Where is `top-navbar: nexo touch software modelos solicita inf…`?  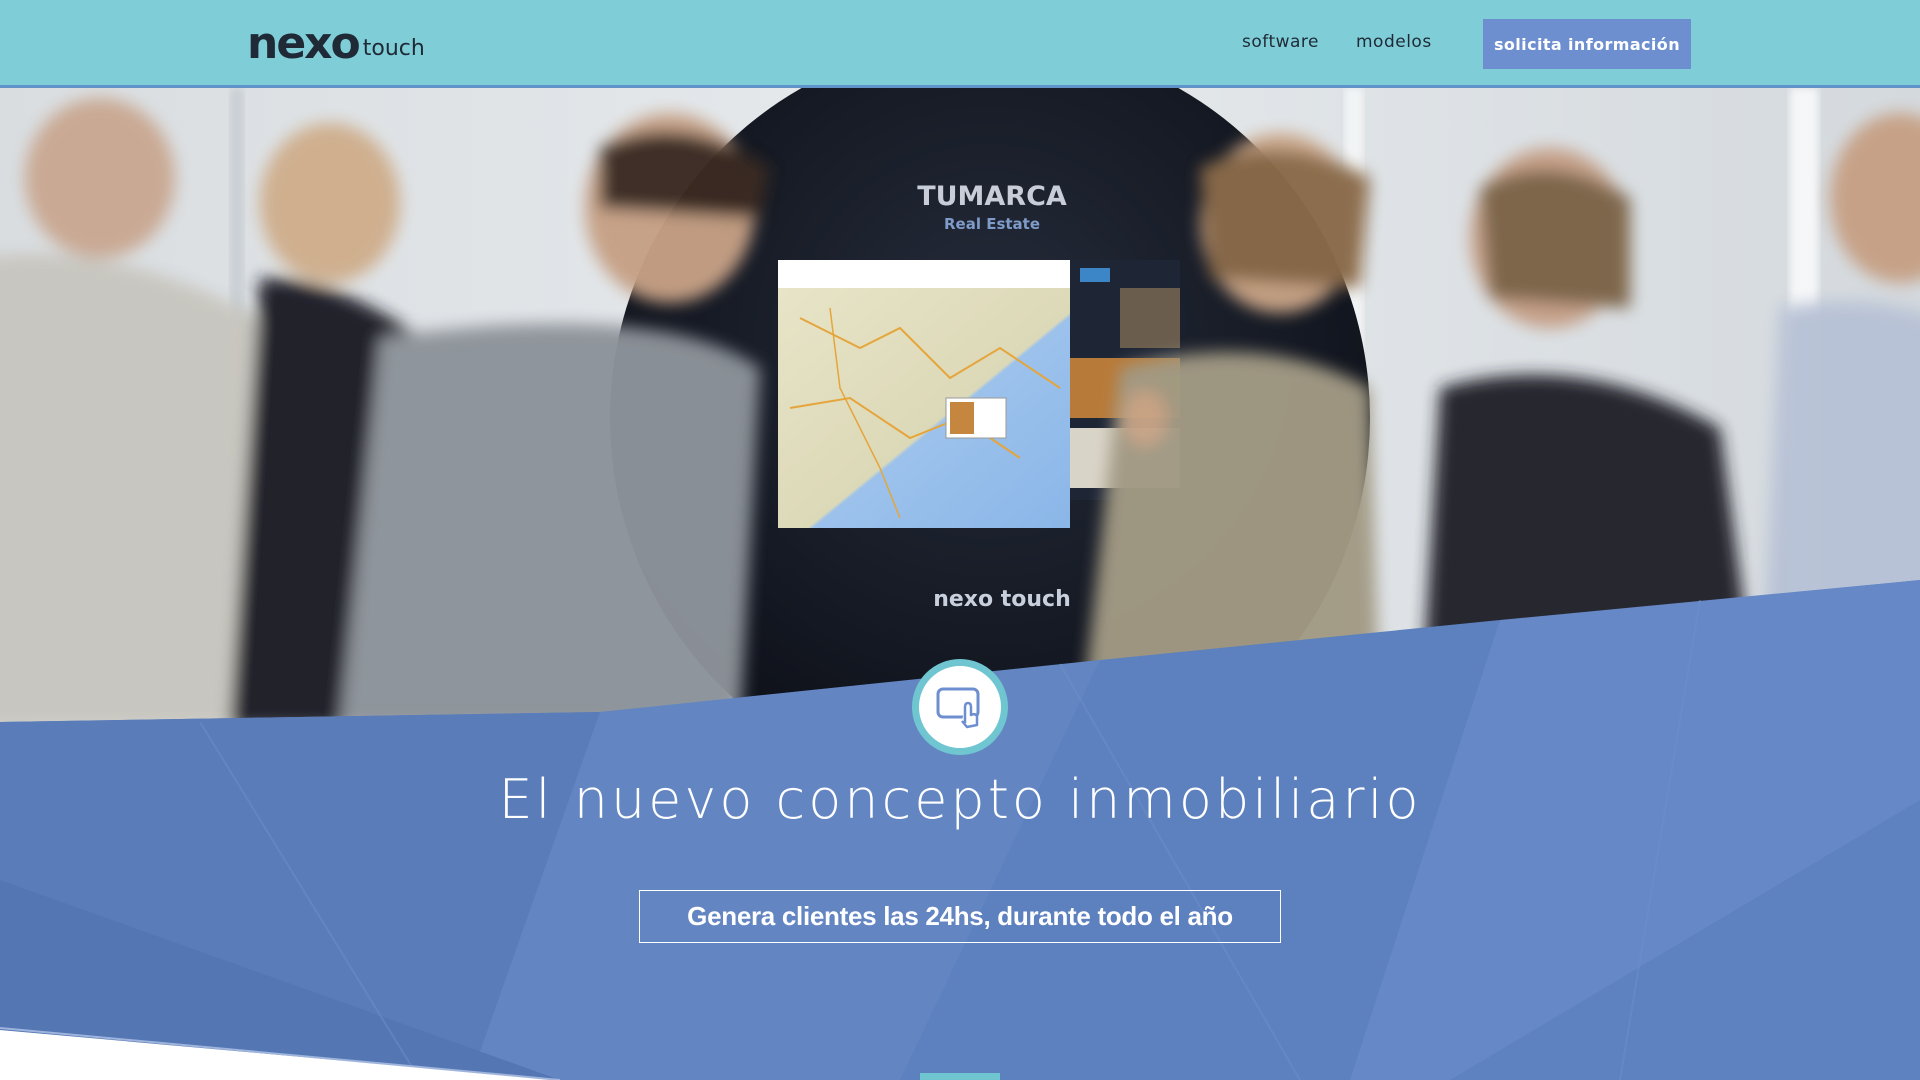
top-navbar: nexo touch software modelos solicita inf… is located at coordinates (960, 44).